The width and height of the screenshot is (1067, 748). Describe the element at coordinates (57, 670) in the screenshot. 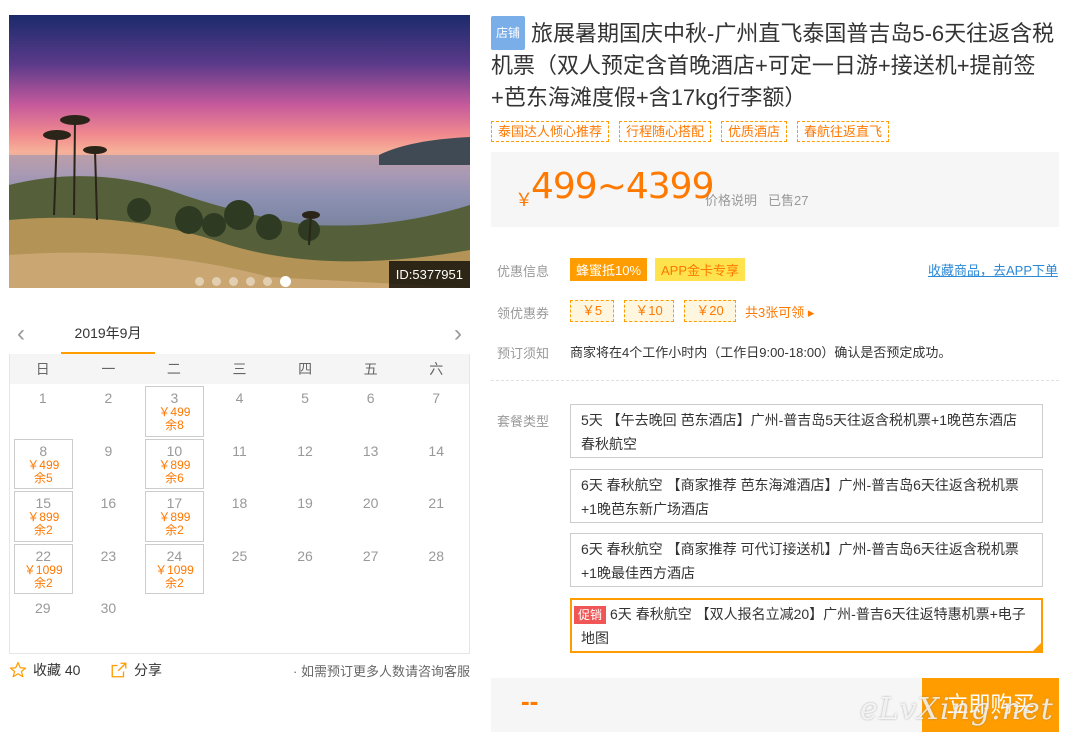

I see `favorite-label: 收藏 40` at that location.